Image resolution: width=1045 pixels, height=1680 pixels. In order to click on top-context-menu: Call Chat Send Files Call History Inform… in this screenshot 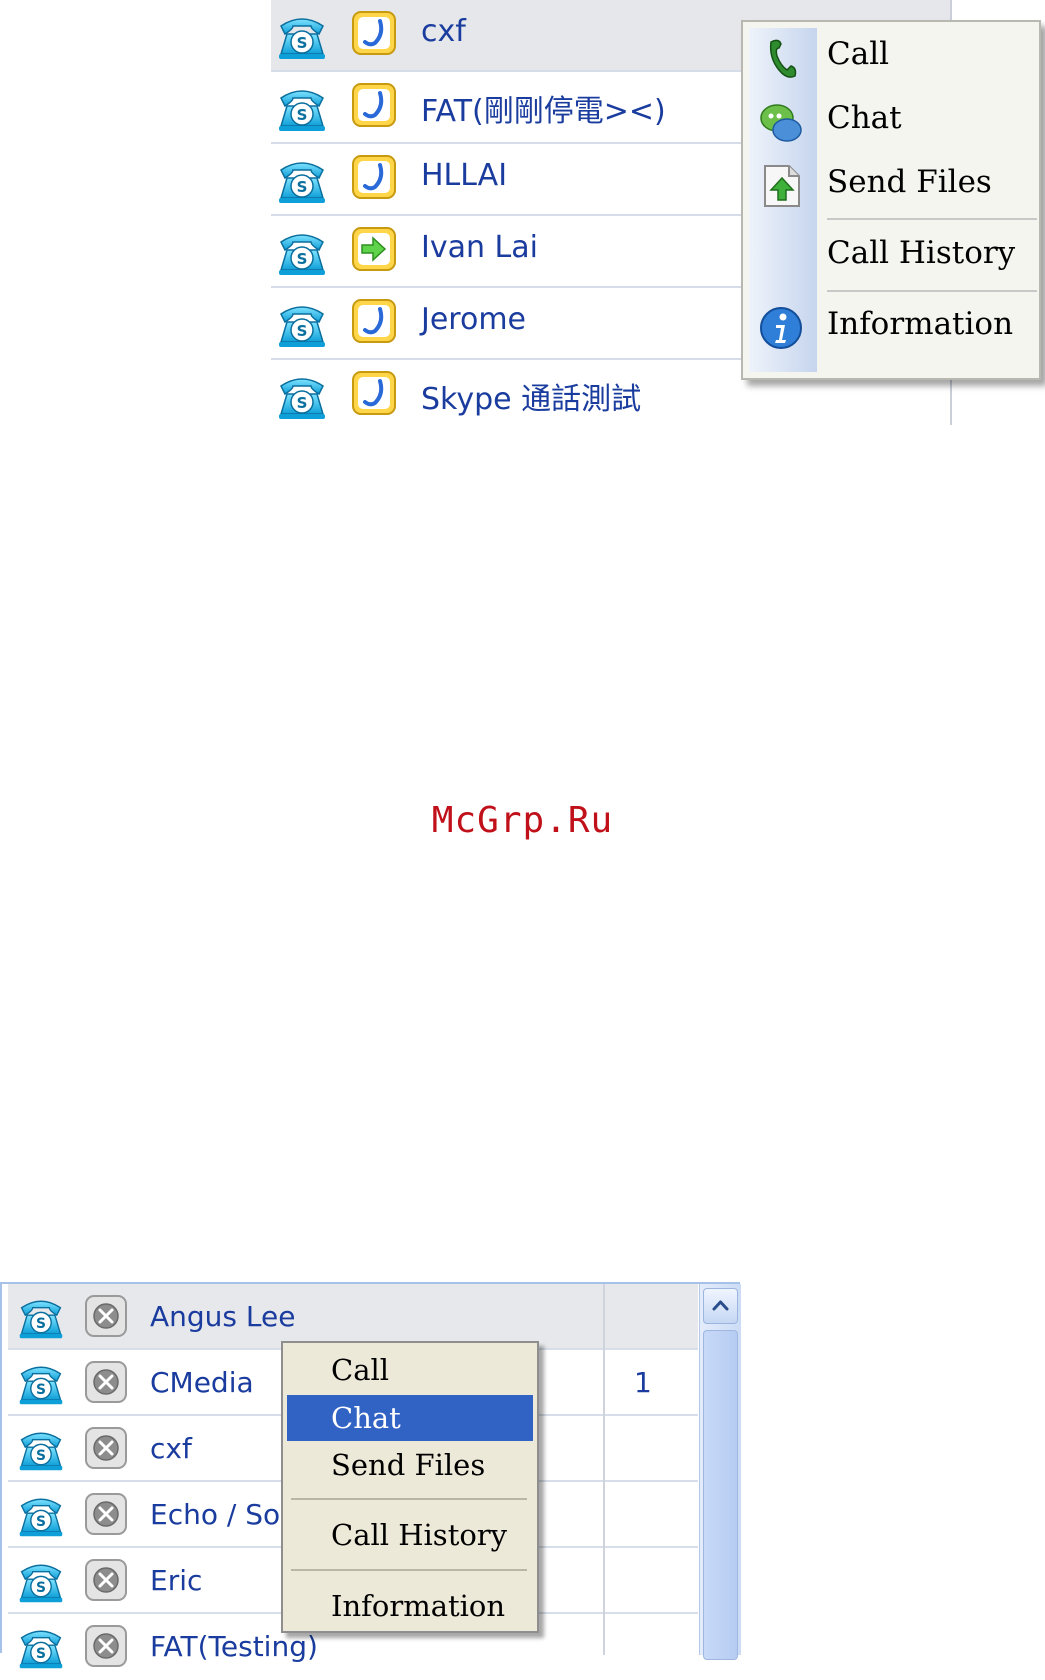, I will do `click(891, 200)`.